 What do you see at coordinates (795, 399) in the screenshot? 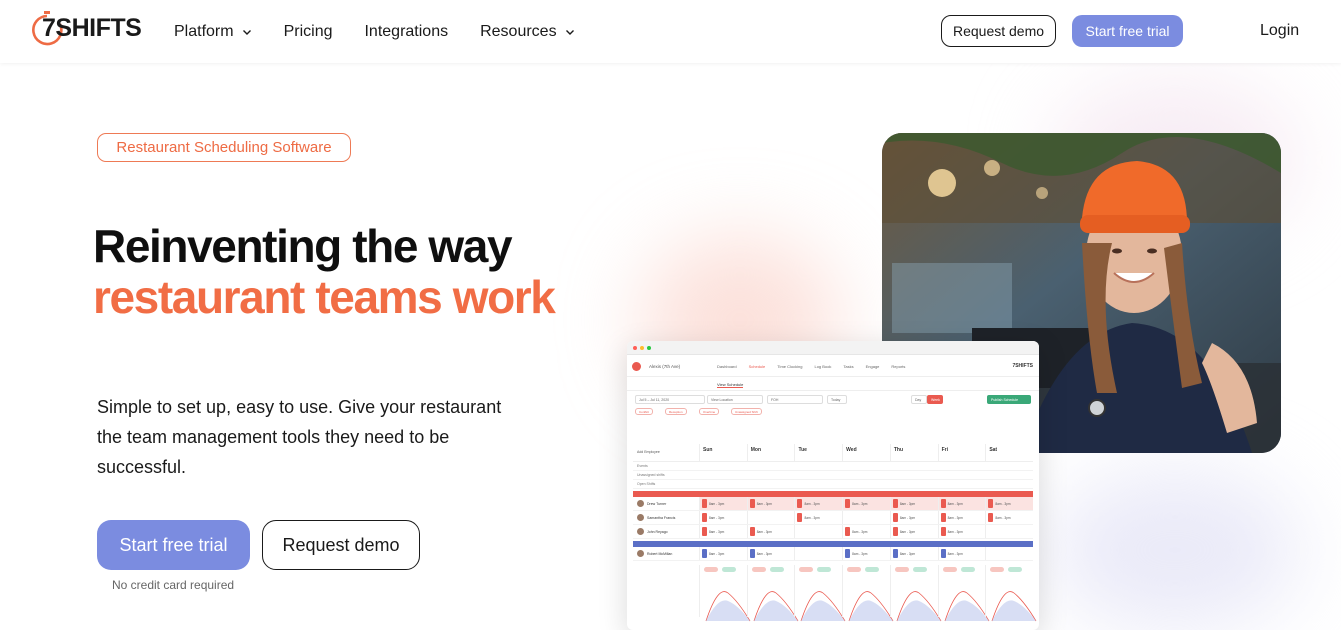
I see `app-dept-select: FOH` at bounding box center [795, 399].